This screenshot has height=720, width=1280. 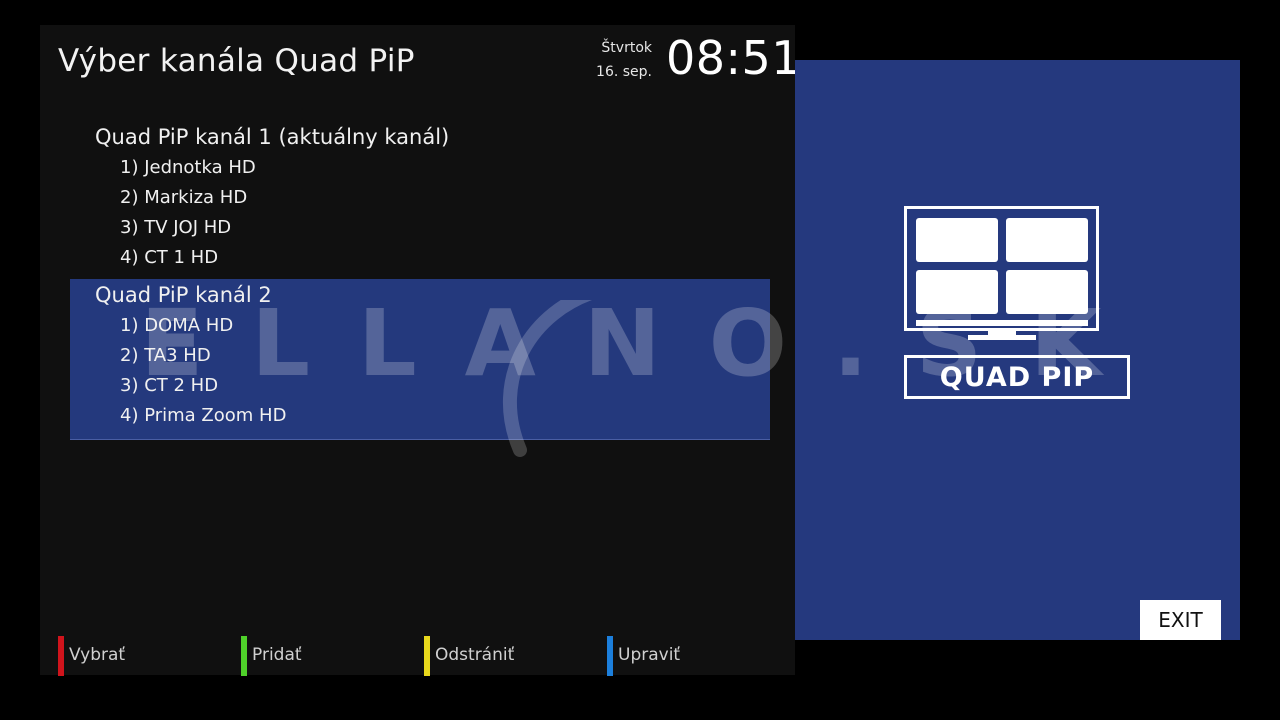 I want to click on date-label: 16. sep., so click(x=624, y=72).